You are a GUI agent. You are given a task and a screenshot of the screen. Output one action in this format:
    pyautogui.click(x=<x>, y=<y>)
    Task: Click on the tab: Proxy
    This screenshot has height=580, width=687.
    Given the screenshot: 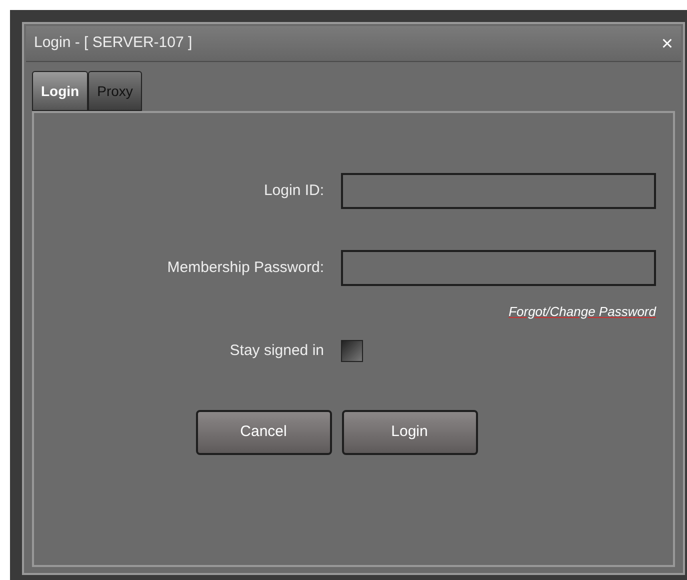 What is the action you would take?
    pyautogui.click(x=115, y=91)
    